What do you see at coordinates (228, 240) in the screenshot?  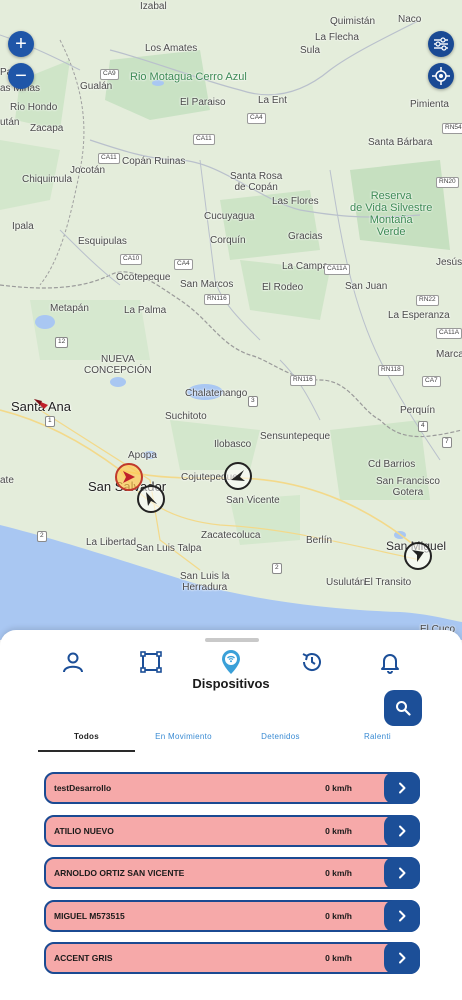 I see `place-corquin: Corquín` at bounding box center [228, 240].